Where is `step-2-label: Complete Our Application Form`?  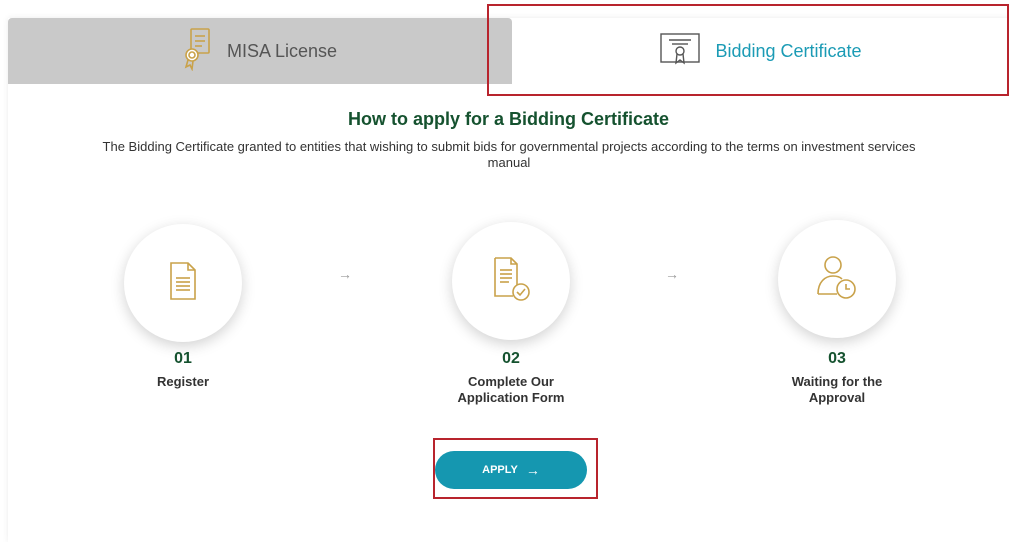 step-2-label: Complete Our Application Form is located at coordinates (511, 389).